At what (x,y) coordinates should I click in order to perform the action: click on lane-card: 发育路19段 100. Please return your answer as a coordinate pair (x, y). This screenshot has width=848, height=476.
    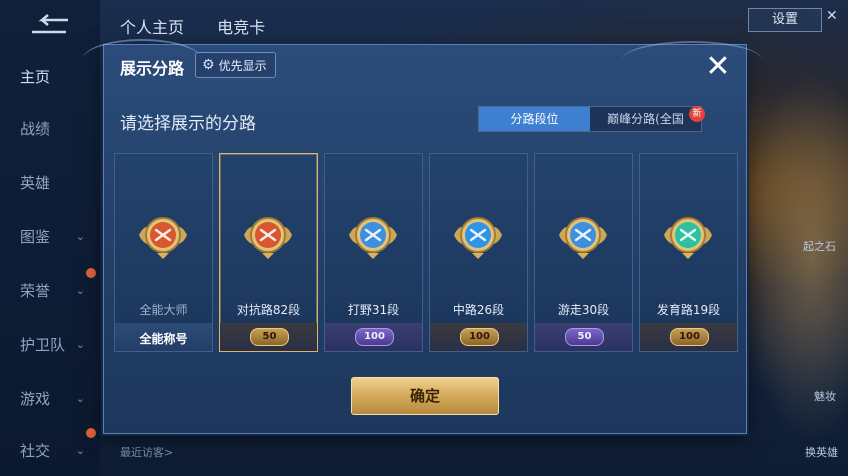
    Looking at the image, I should click on (688, 252).